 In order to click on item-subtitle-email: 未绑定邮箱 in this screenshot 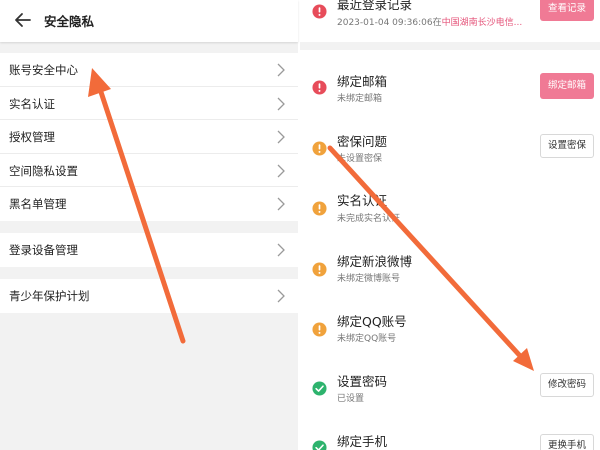, I will do `click(360, 99)`.